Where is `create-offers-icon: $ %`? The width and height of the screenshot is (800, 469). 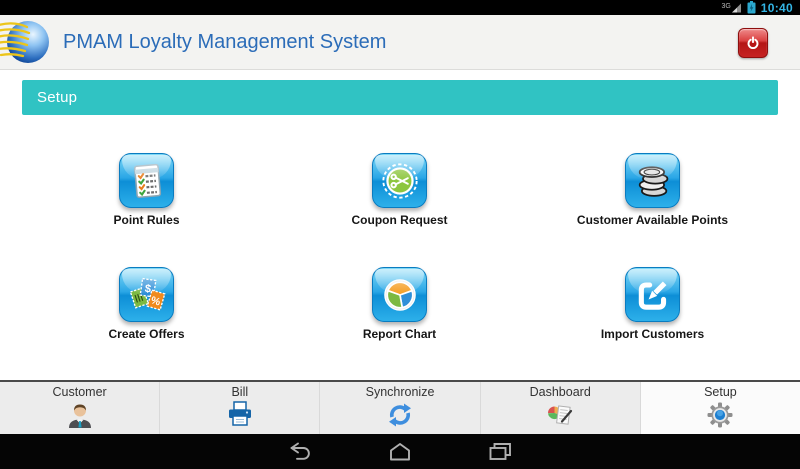
create-offers-icon: $ % is located at coordinates (146, 294).